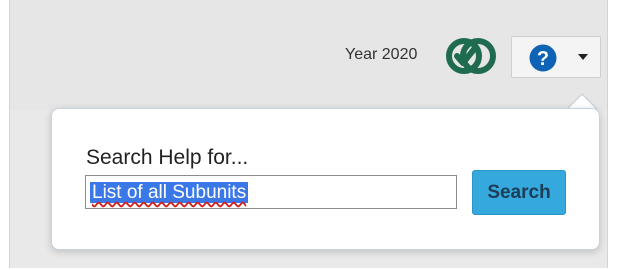  I want to click on search-button: Search, so click(519, 192).